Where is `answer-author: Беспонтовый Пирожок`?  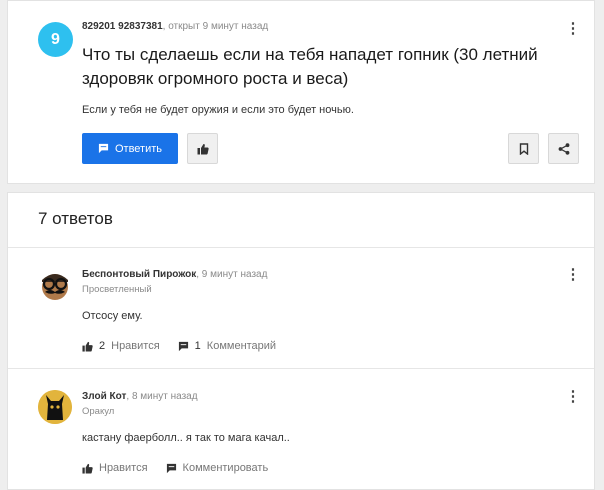 answer-author: Беспонтовый Пирожок is located at coordinates (139, 274).